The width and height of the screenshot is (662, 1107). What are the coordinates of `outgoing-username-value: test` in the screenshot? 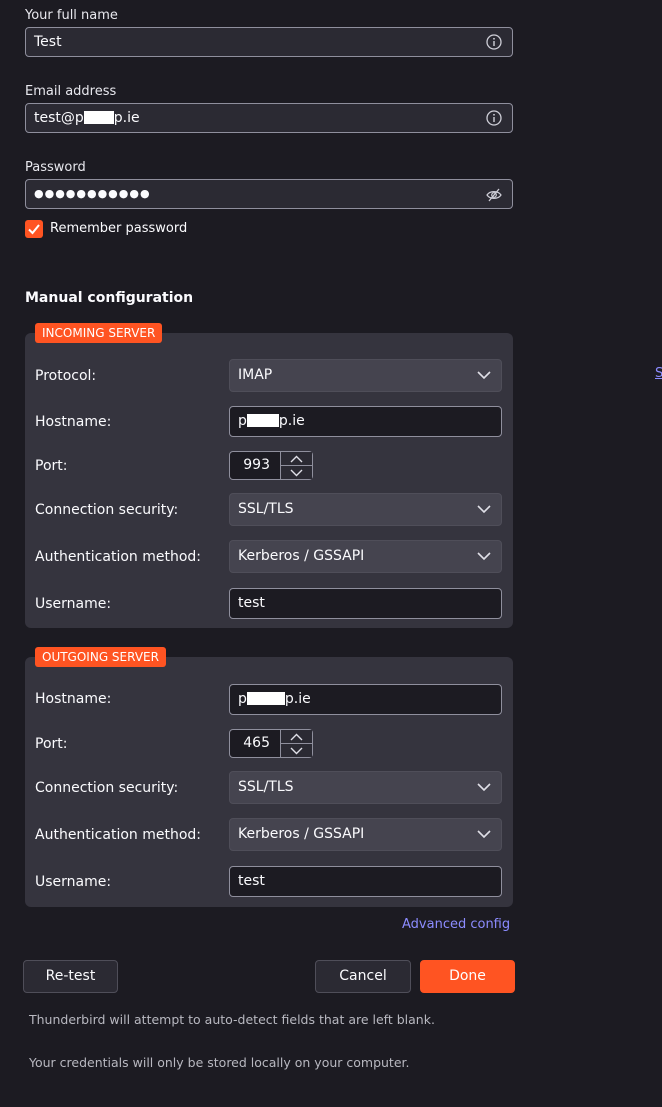 It's located at (251, 881).